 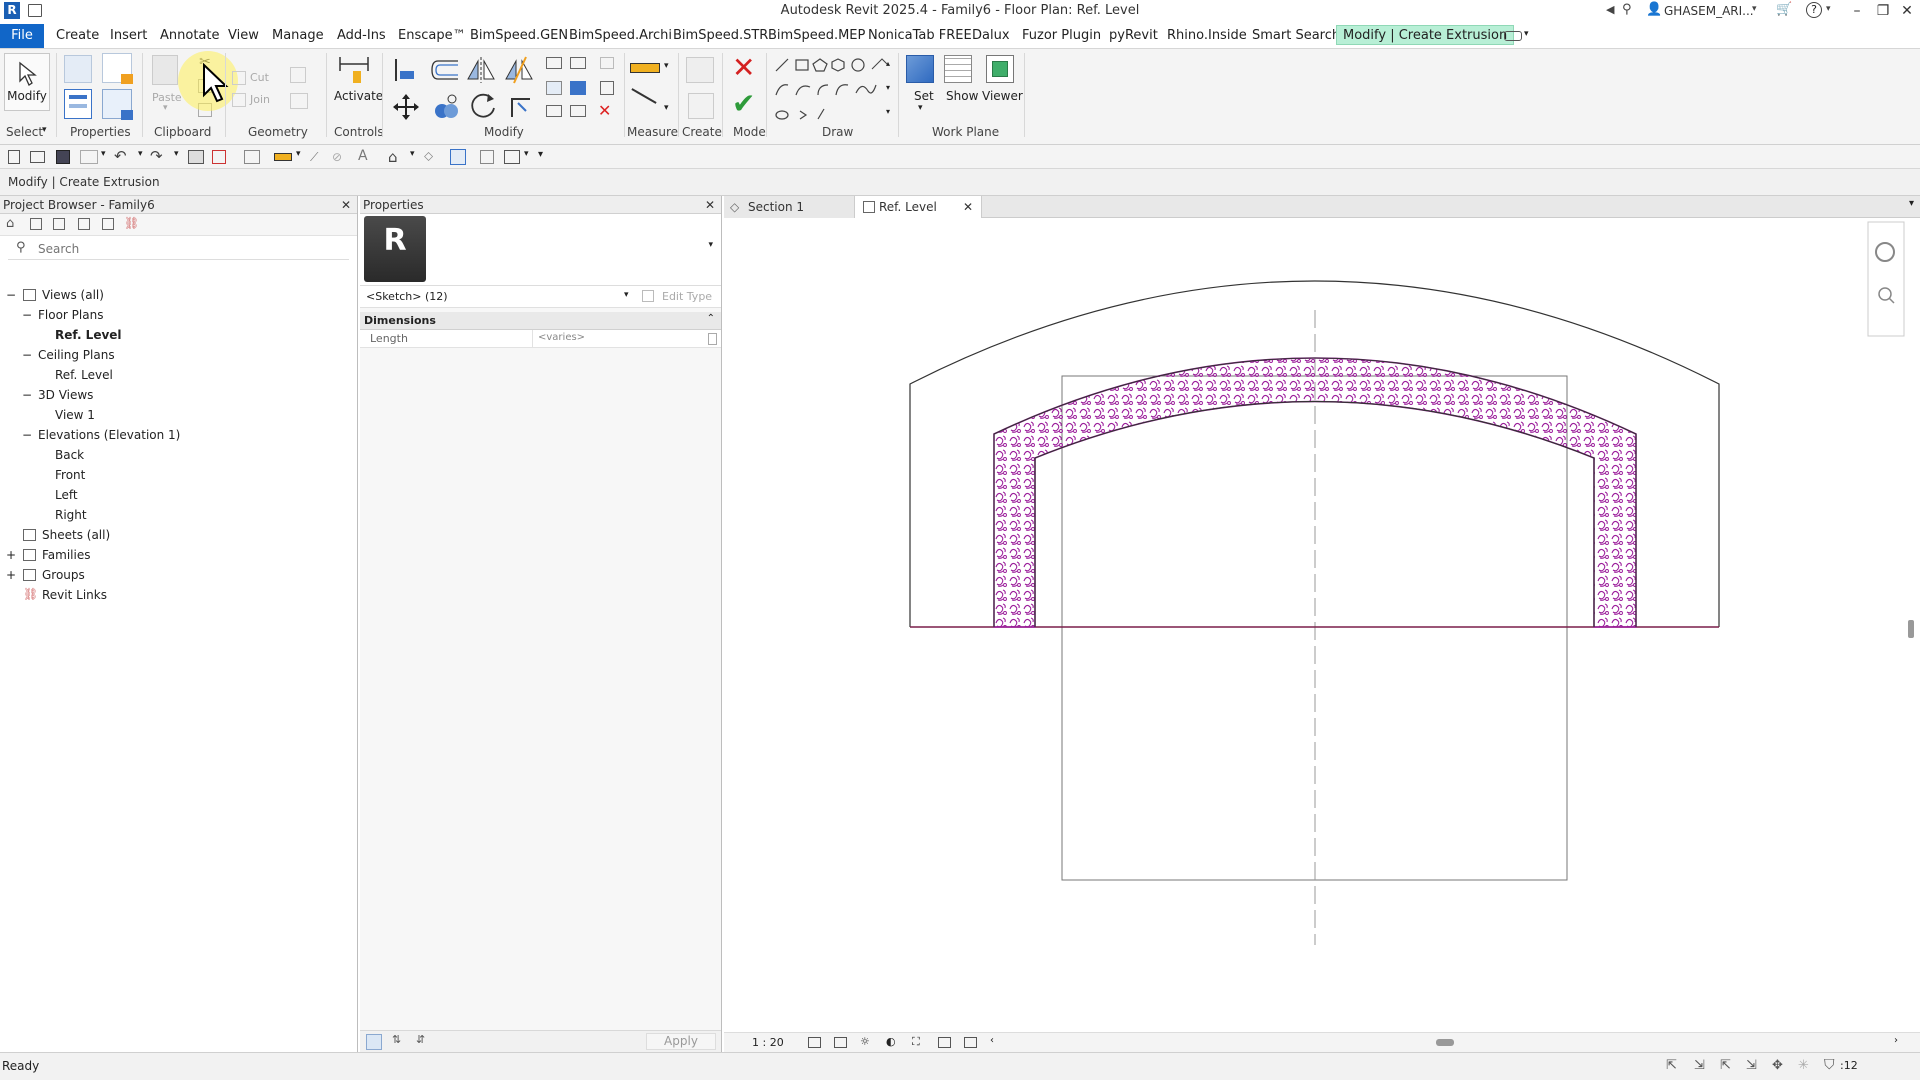 What do you see at coordinates (487, 157) in the screenshot?
I see `close-inactive-views-icon` at bounding box center [487, 157].